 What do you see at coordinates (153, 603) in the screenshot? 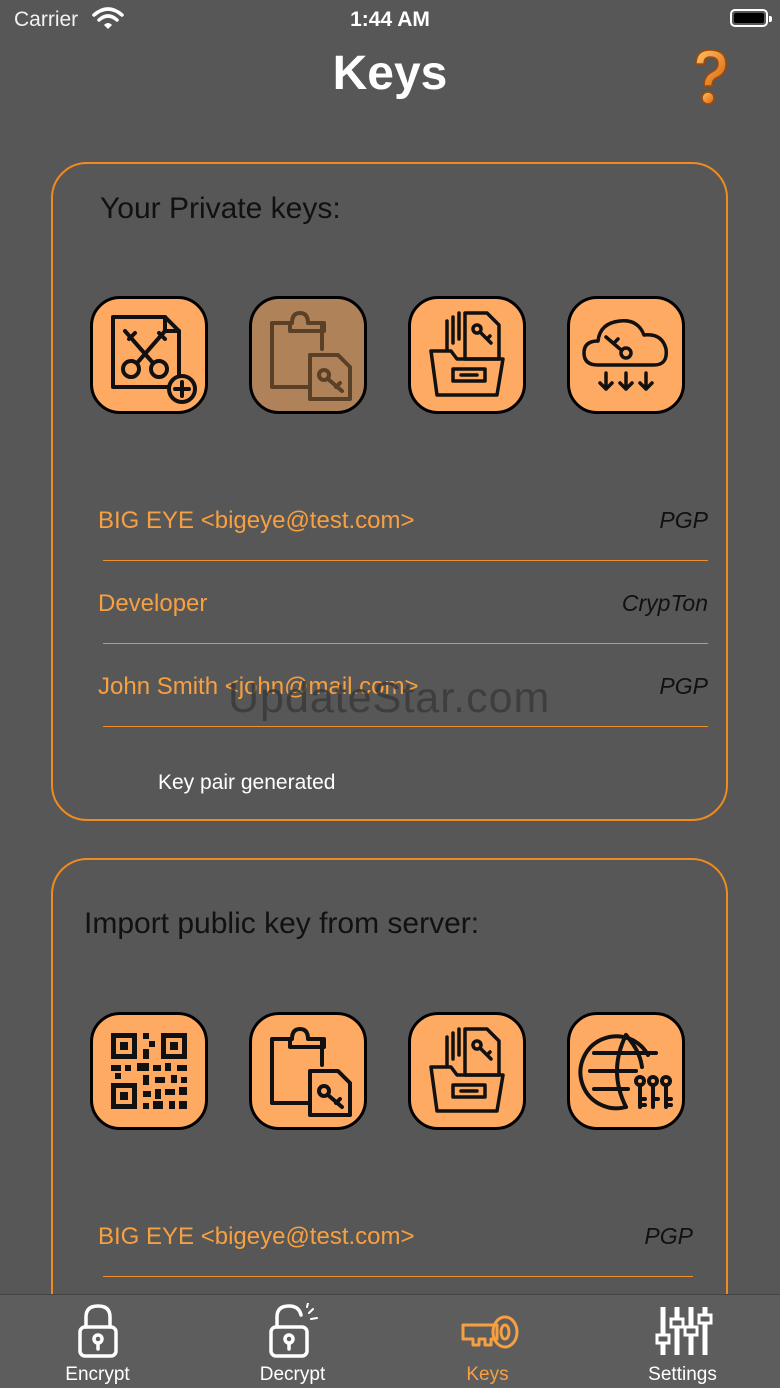
I see `key-name: Developer` at bounding box center [153, 603].